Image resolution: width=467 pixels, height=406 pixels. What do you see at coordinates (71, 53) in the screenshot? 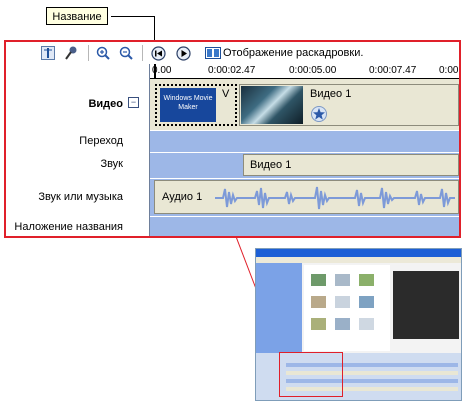
I see `narrate-microphone-icon` at bounding box center [71, 53].